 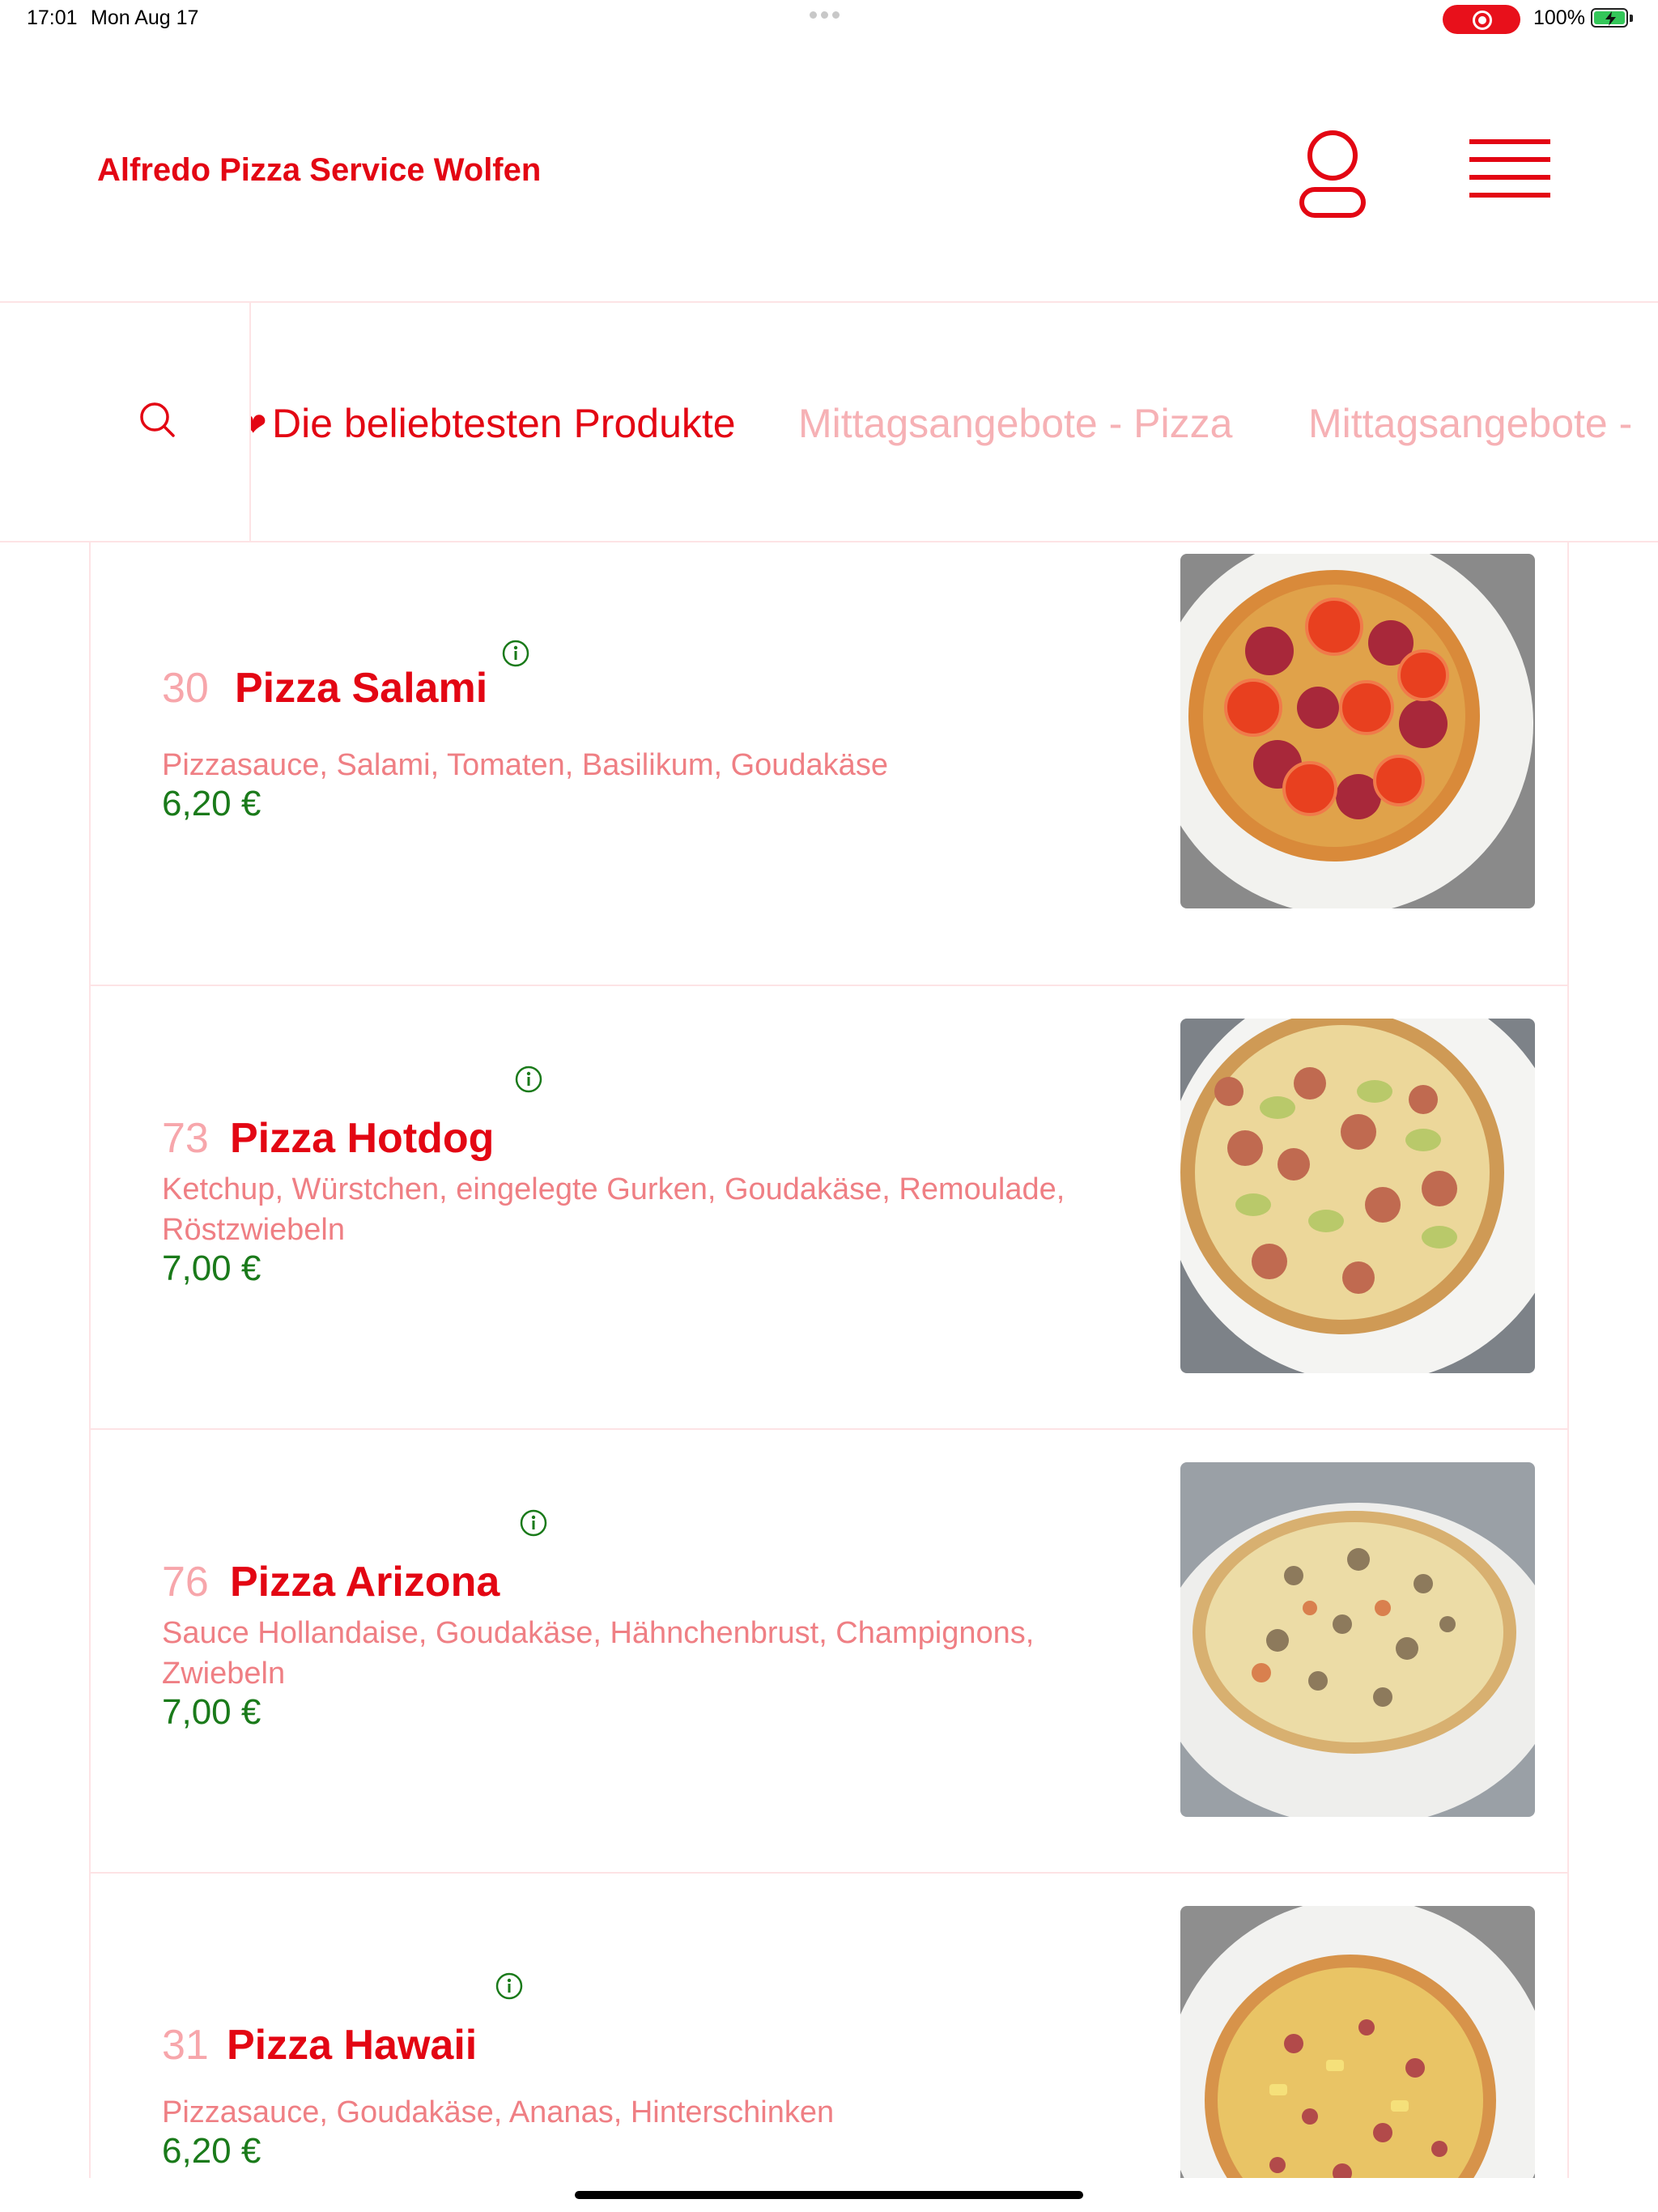 What do you see at coordinates (829, 14) in the screenshot?
I see `multitask-dots-icon` at bounding box center [829, 14].